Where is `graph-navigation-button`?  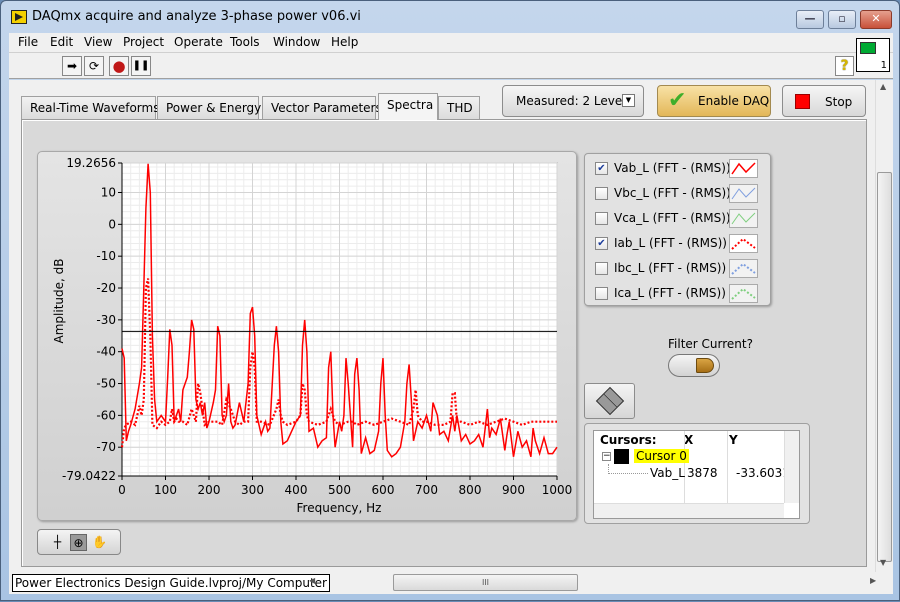 graph-navigation-button is located at coordinates (609, 401).